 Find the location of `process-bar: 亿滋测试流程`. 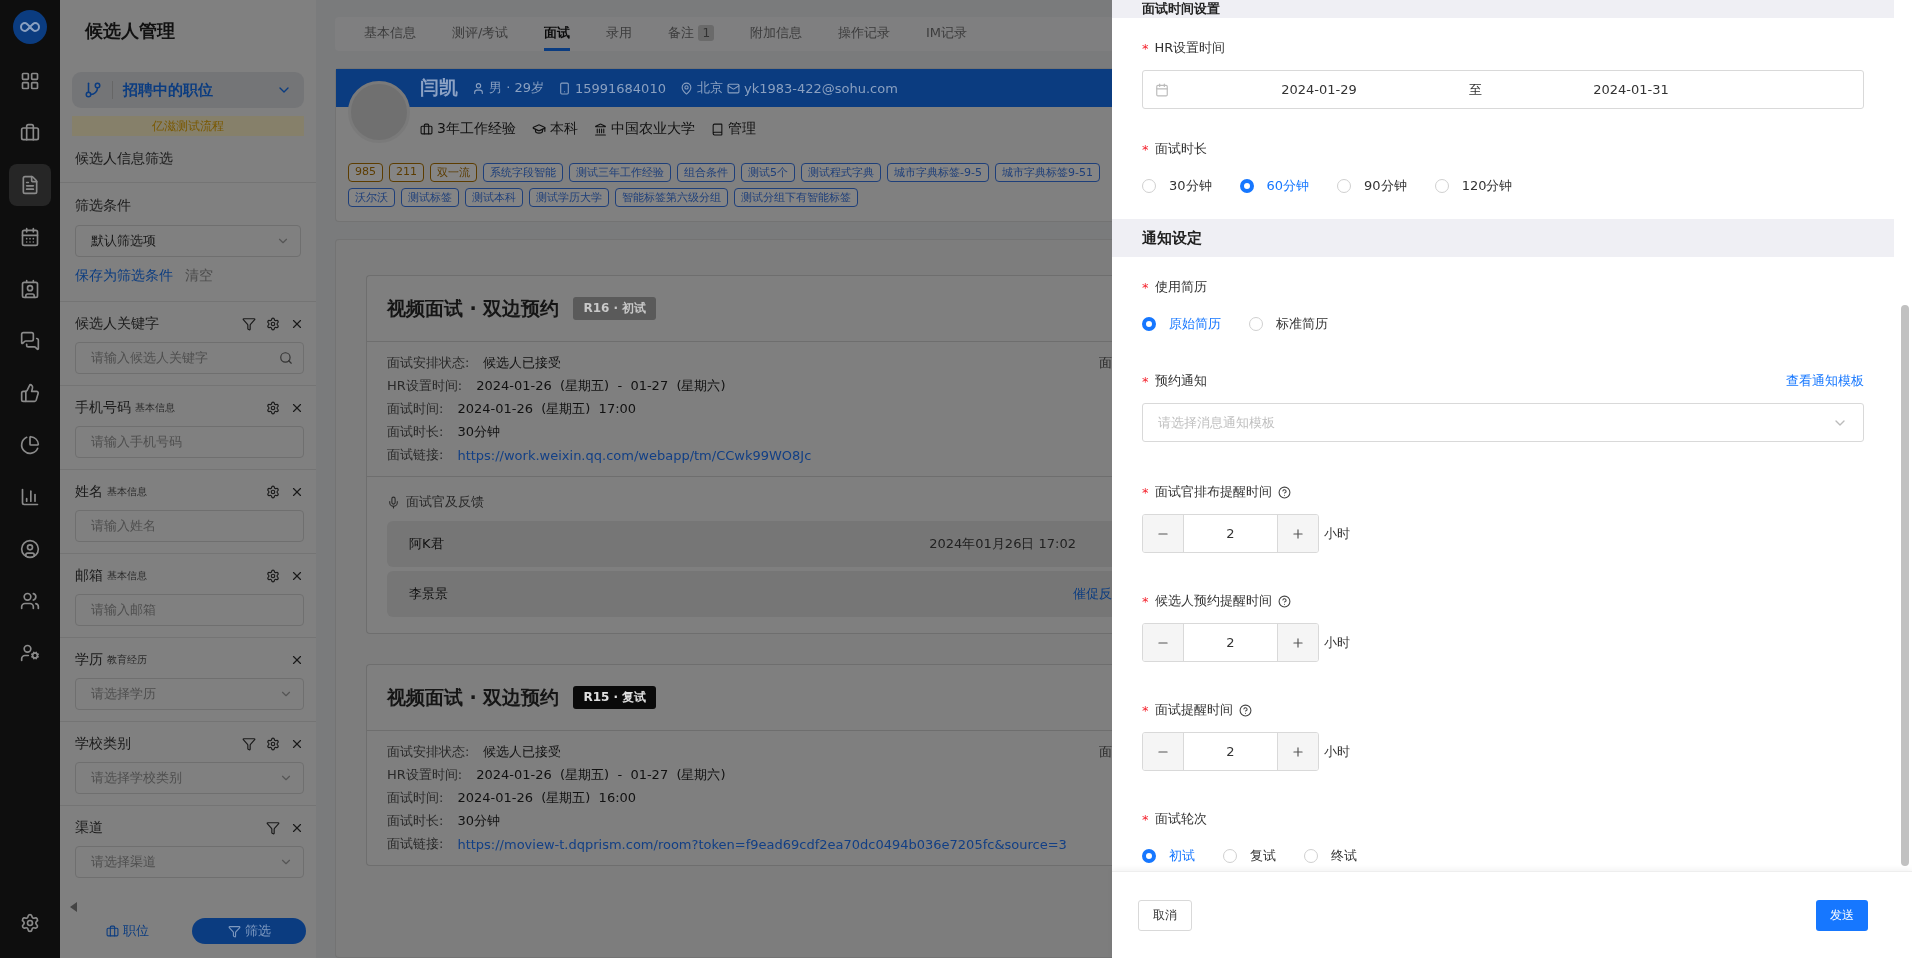

process-bar: 亿滋测试流程 is located at coordinates (188, 126).